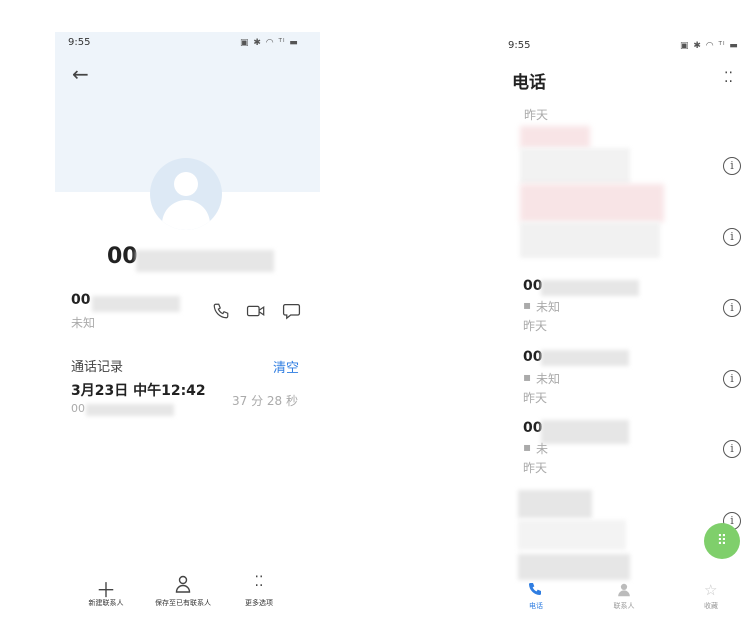  What do you see at coordinates (259, 603) in the screenshot?
I see `more-options-button: 更多选项` at bounding box center [259, 603].